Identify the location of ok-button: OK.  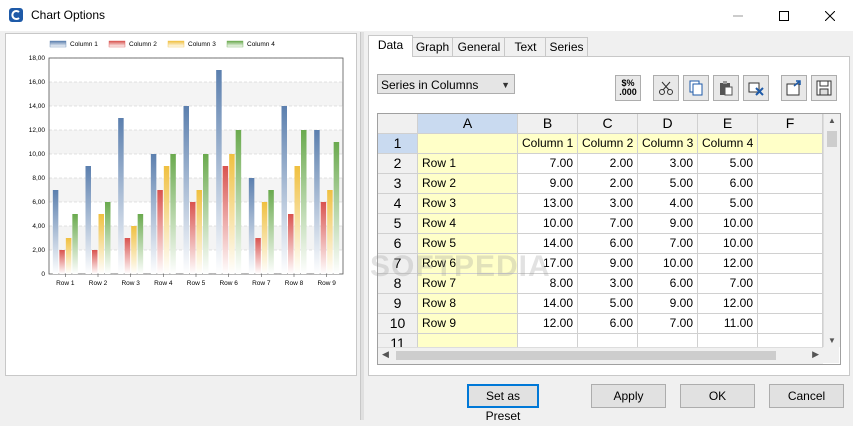
(717, 396).